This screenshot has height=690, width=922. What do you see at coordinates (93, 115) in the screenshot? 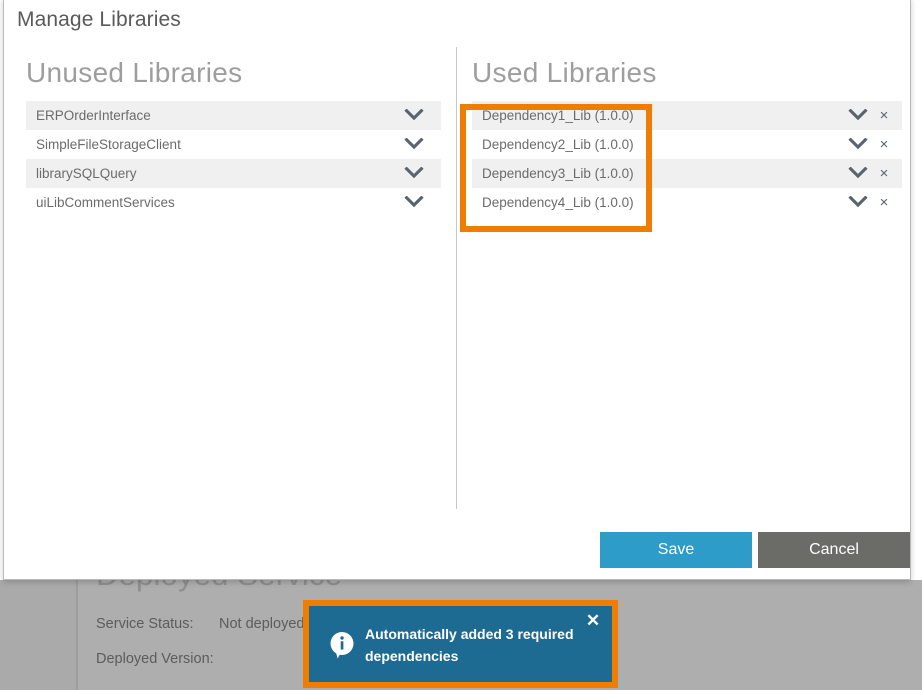
I see `library-name: ERPOrderInterface` at bounding box center [93, 115].